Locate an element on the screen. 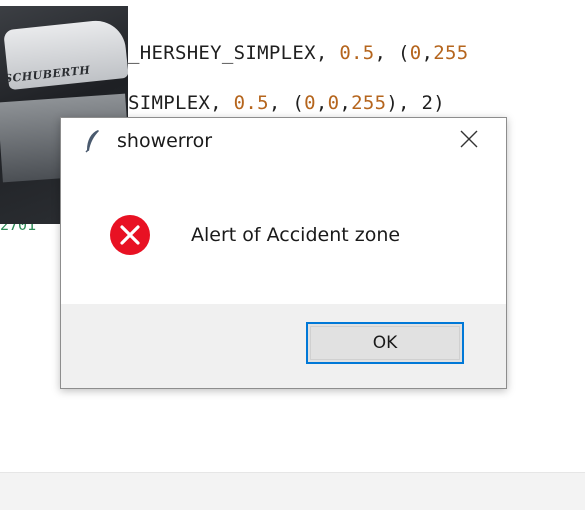 The height and width of the screenshot is (510, 585). dialog-message: Alert of Accident zone is located at coordinates (296, 235).